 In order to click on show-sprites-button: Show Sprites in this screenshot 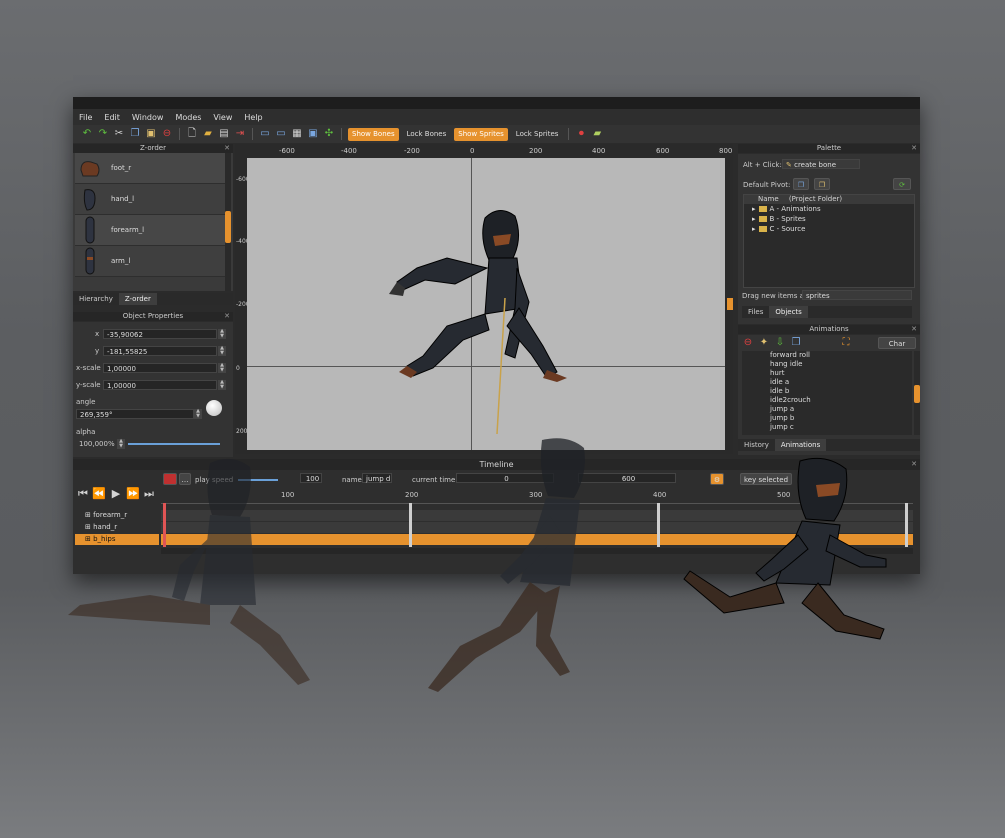, I will do `click(481, 134)`.